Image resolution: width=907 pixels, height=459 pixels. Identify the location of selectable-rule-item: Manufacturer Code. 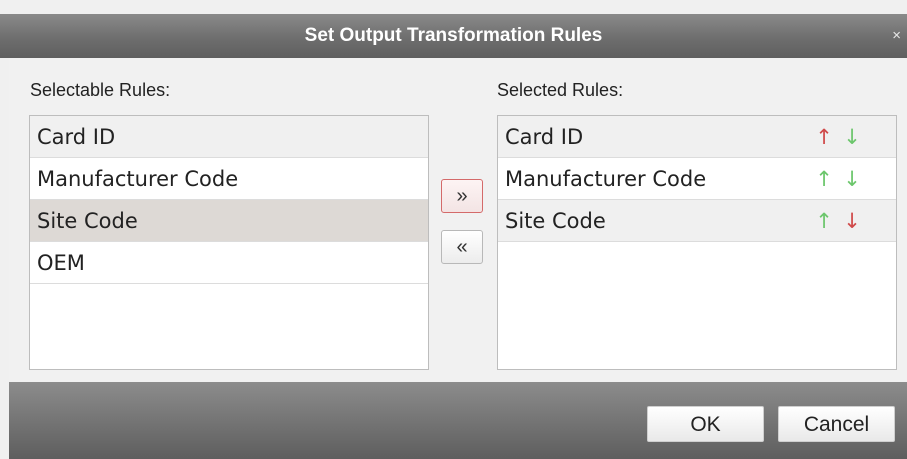
(229, 179).